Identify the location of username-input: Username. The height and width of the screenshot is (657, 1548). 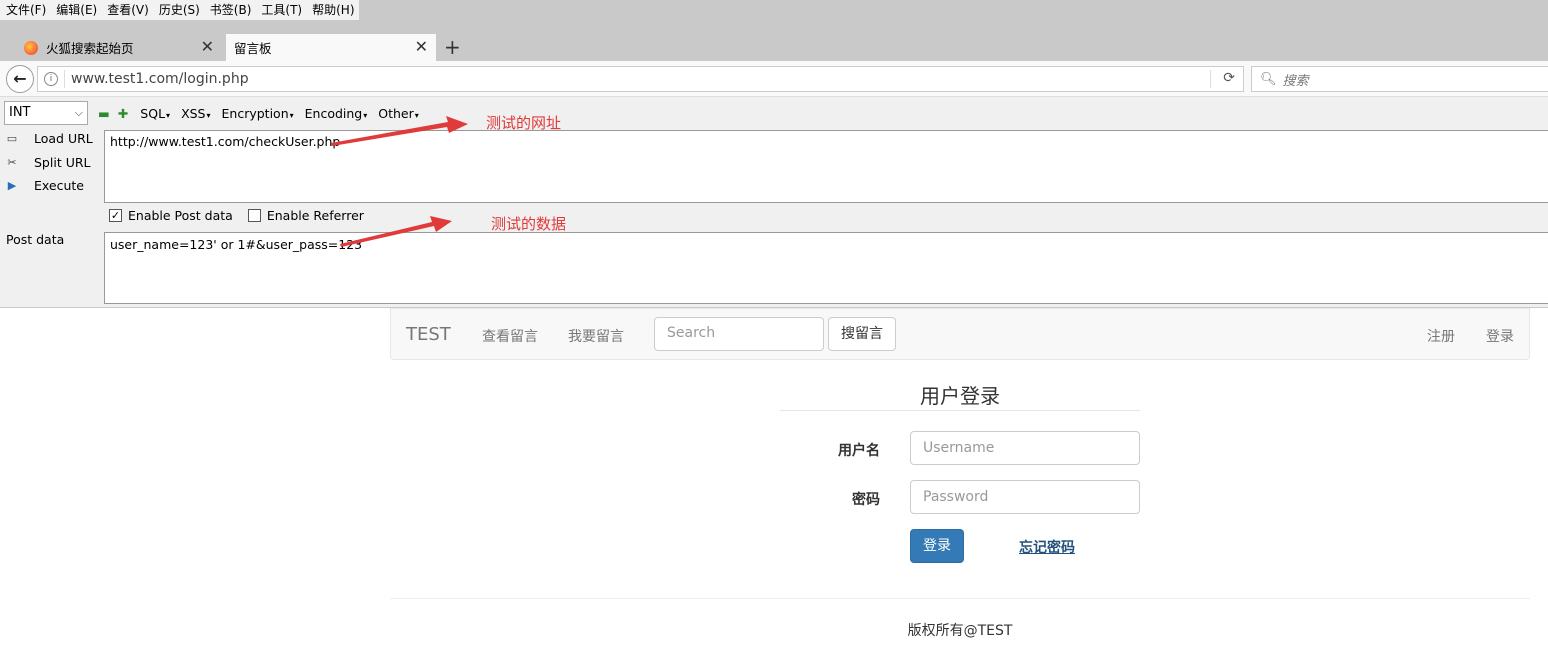
(1025, 448).